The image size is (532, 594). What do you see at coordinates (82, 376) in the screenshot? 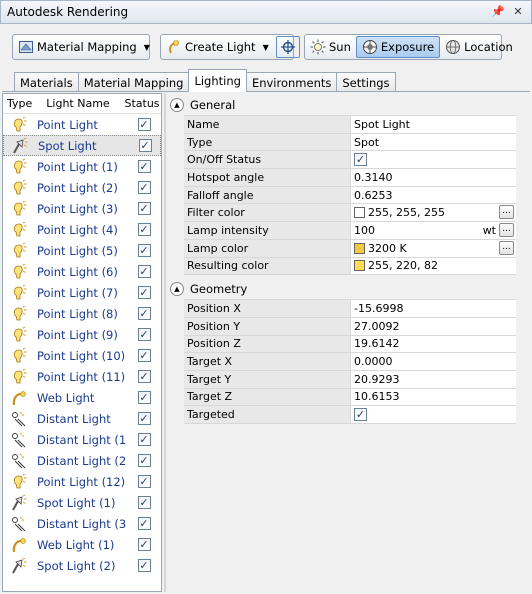
I see `light-list-item: Point Light (11) ✓` at bounding box center [82, 376].